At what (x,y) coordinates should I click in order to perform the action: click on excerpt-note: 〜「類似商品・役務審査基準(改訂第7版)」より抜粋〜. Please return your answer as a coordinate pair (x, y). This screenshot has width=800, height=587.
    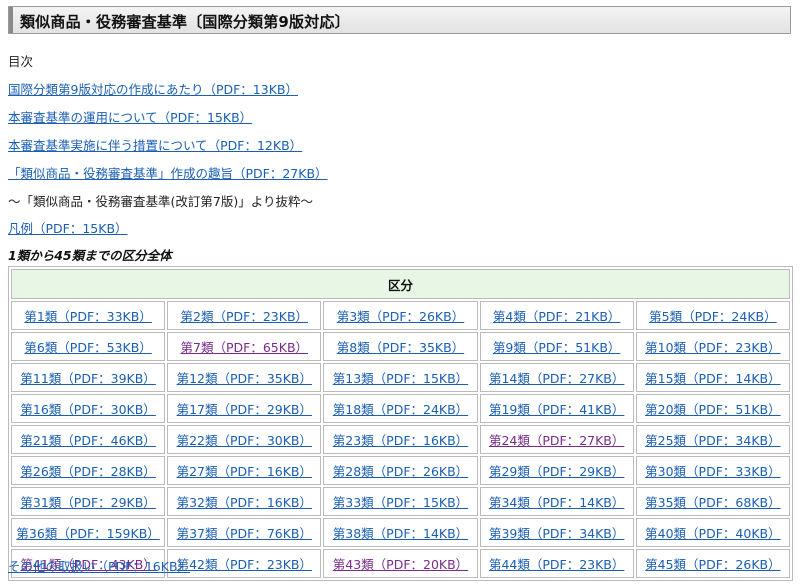
    Looking at the image, I should click on (160, 201).